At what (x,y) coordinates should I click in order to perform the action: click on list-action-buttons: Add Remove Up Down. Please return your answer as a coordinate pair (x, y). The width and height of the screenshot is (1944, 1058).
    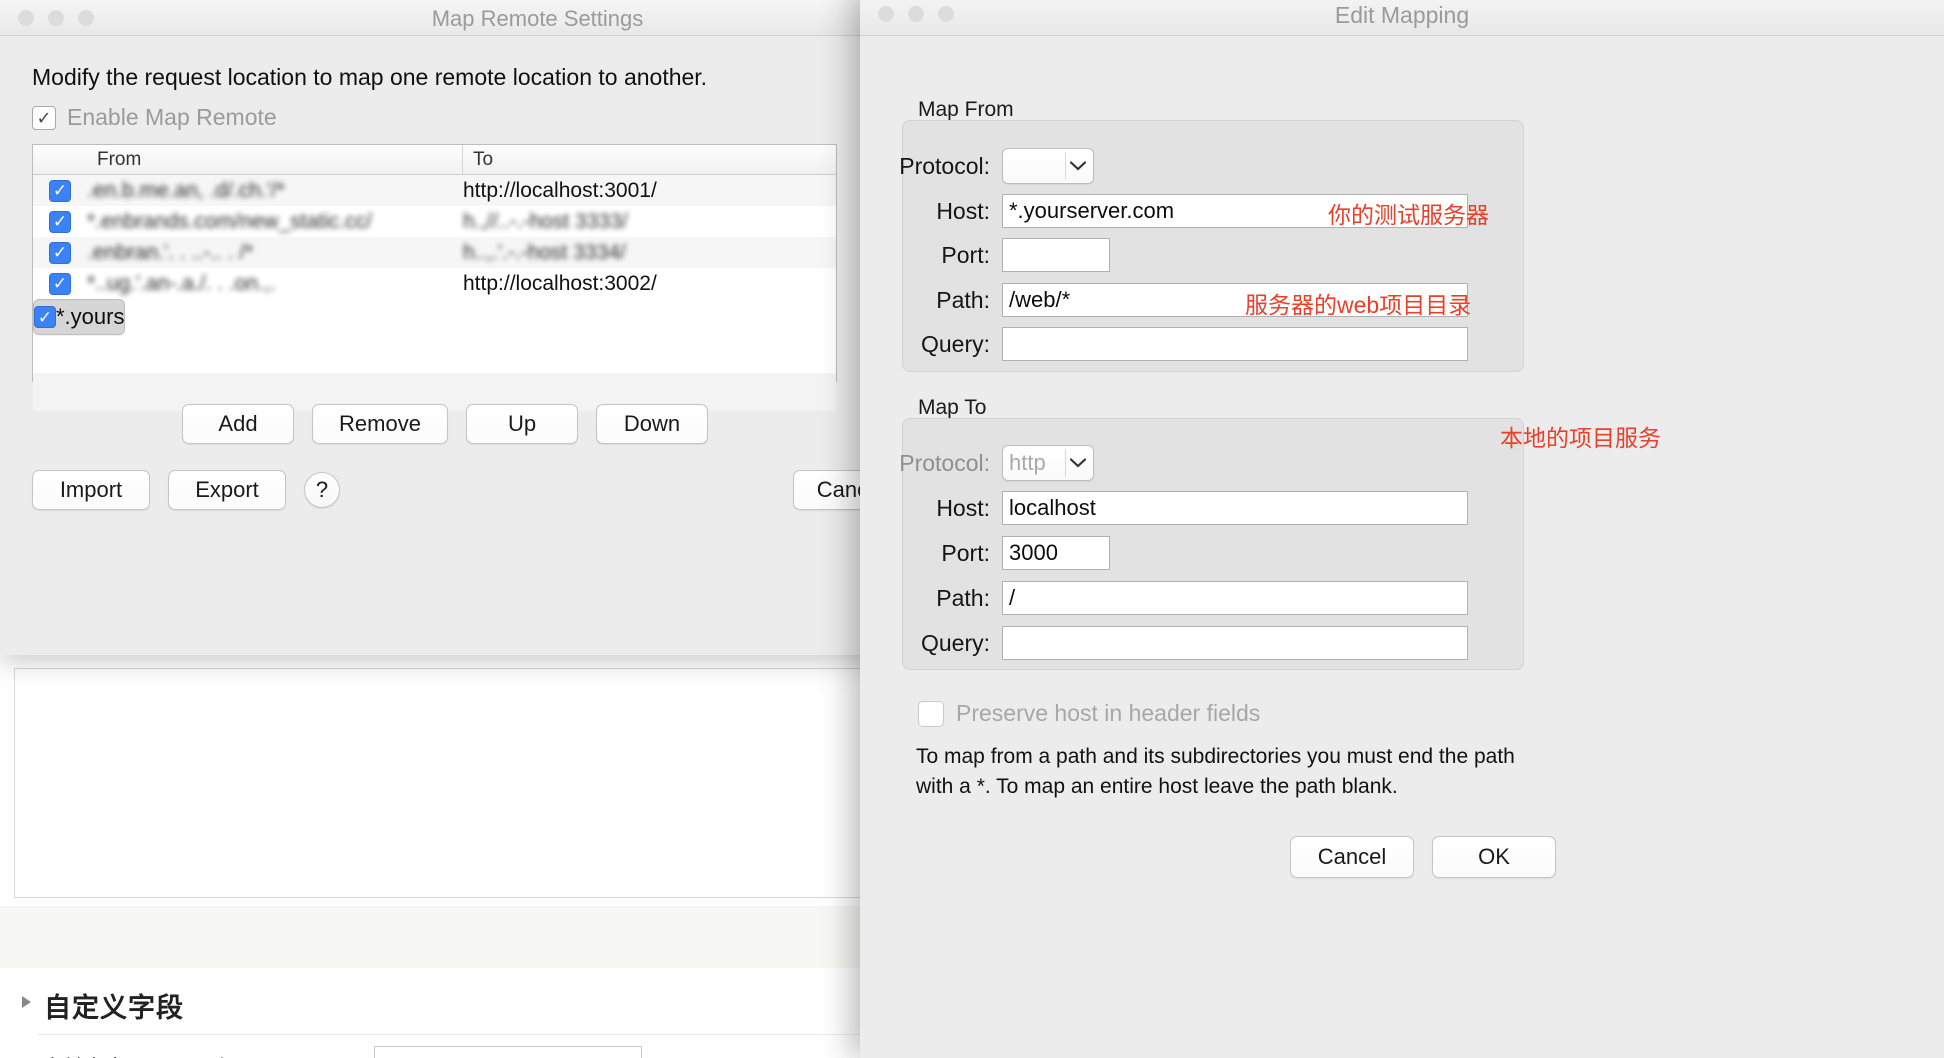
    Looking at the image, I should click on (445, 424).